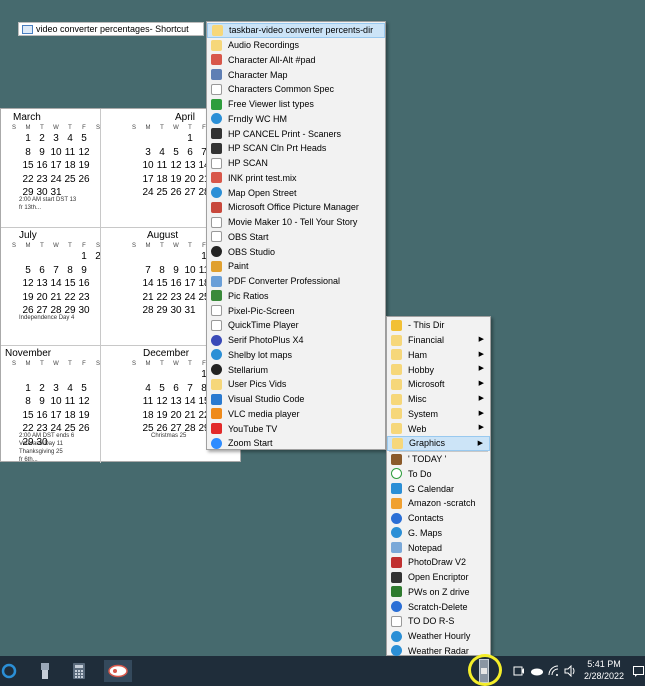 The height and width of the screenshot is (686, 645). Describe the element at coordinates (438, 384) in the screenshot. I see `menu-item: Microsoft ▶` at that location.